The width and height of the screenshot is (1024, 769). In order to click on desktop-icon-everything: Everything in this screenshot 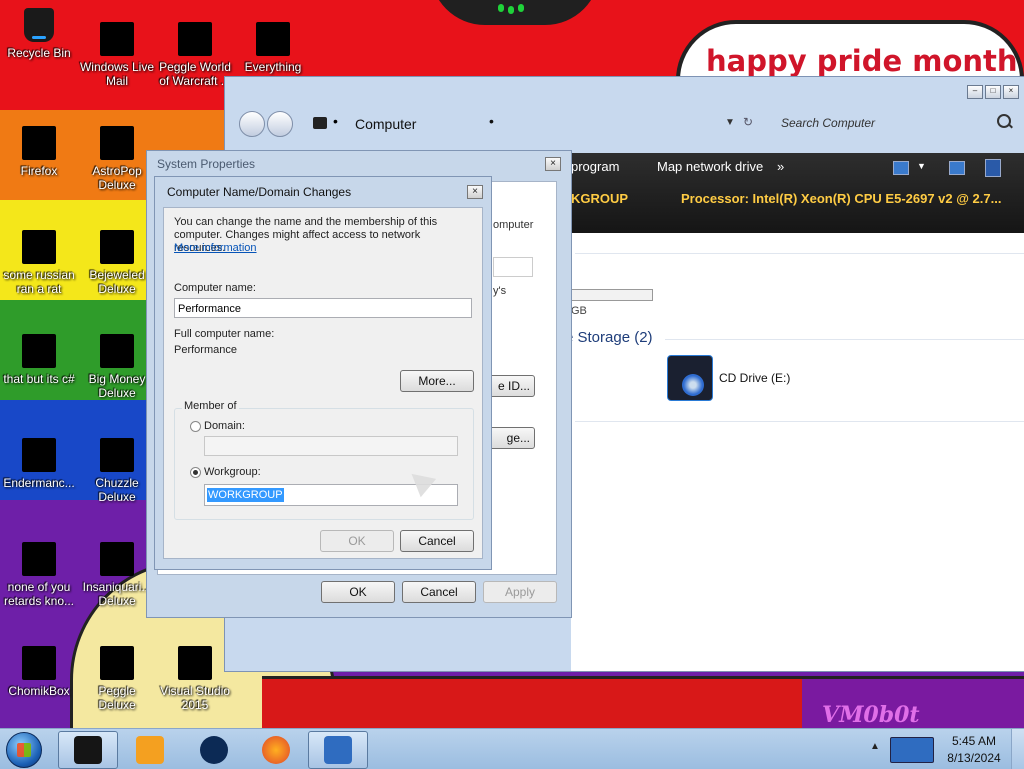, I will do `click(273, 48)`.